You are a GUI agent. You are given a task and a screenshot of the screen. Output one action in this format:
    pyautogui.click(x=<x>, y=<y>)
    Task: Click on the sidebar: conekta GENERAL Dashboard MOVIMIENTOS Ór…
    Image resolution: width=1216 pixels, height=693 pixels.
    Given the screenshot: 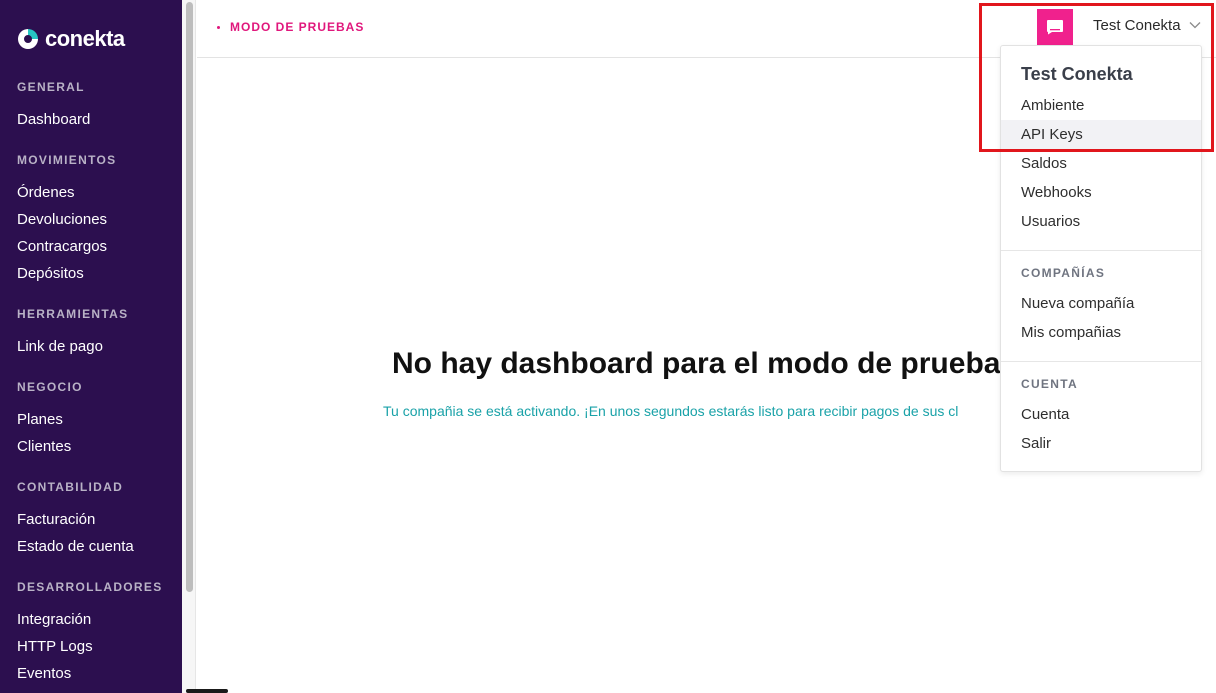 What is the action you would take?
    pyautogui.click(x=91, y=346)
    